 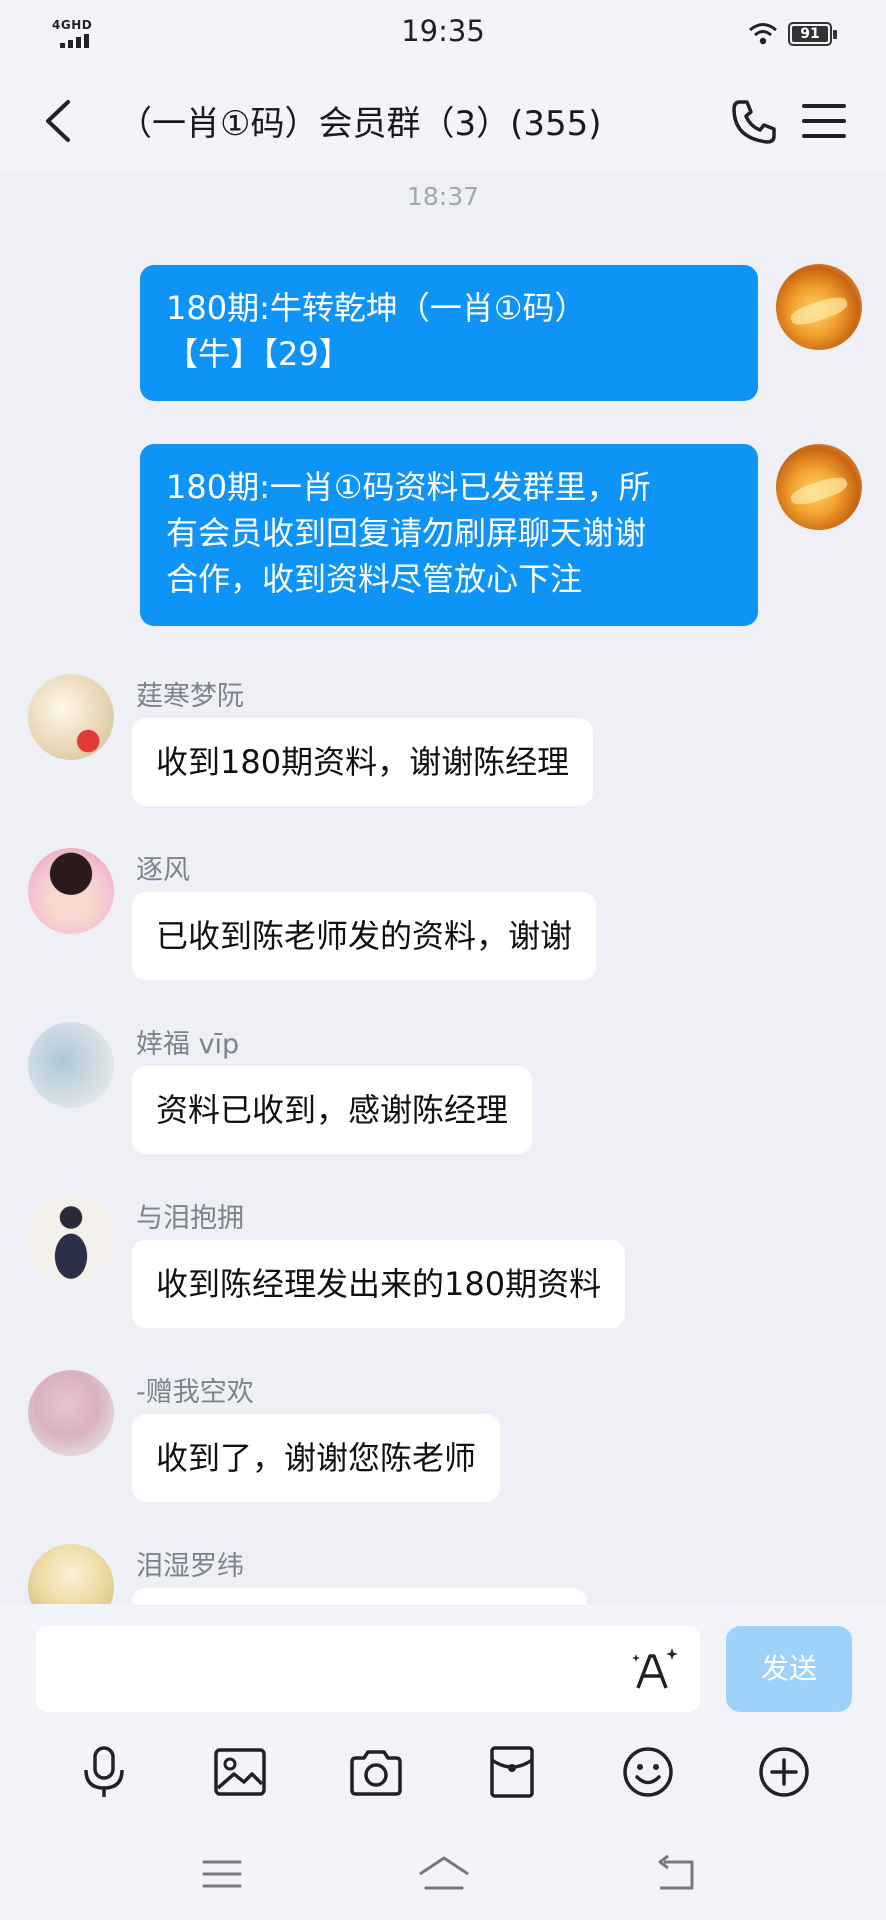 I want to click on message-text-line: 有会员收到回复请勿刷屏聊天谢谢, so click(x=406, y=533).